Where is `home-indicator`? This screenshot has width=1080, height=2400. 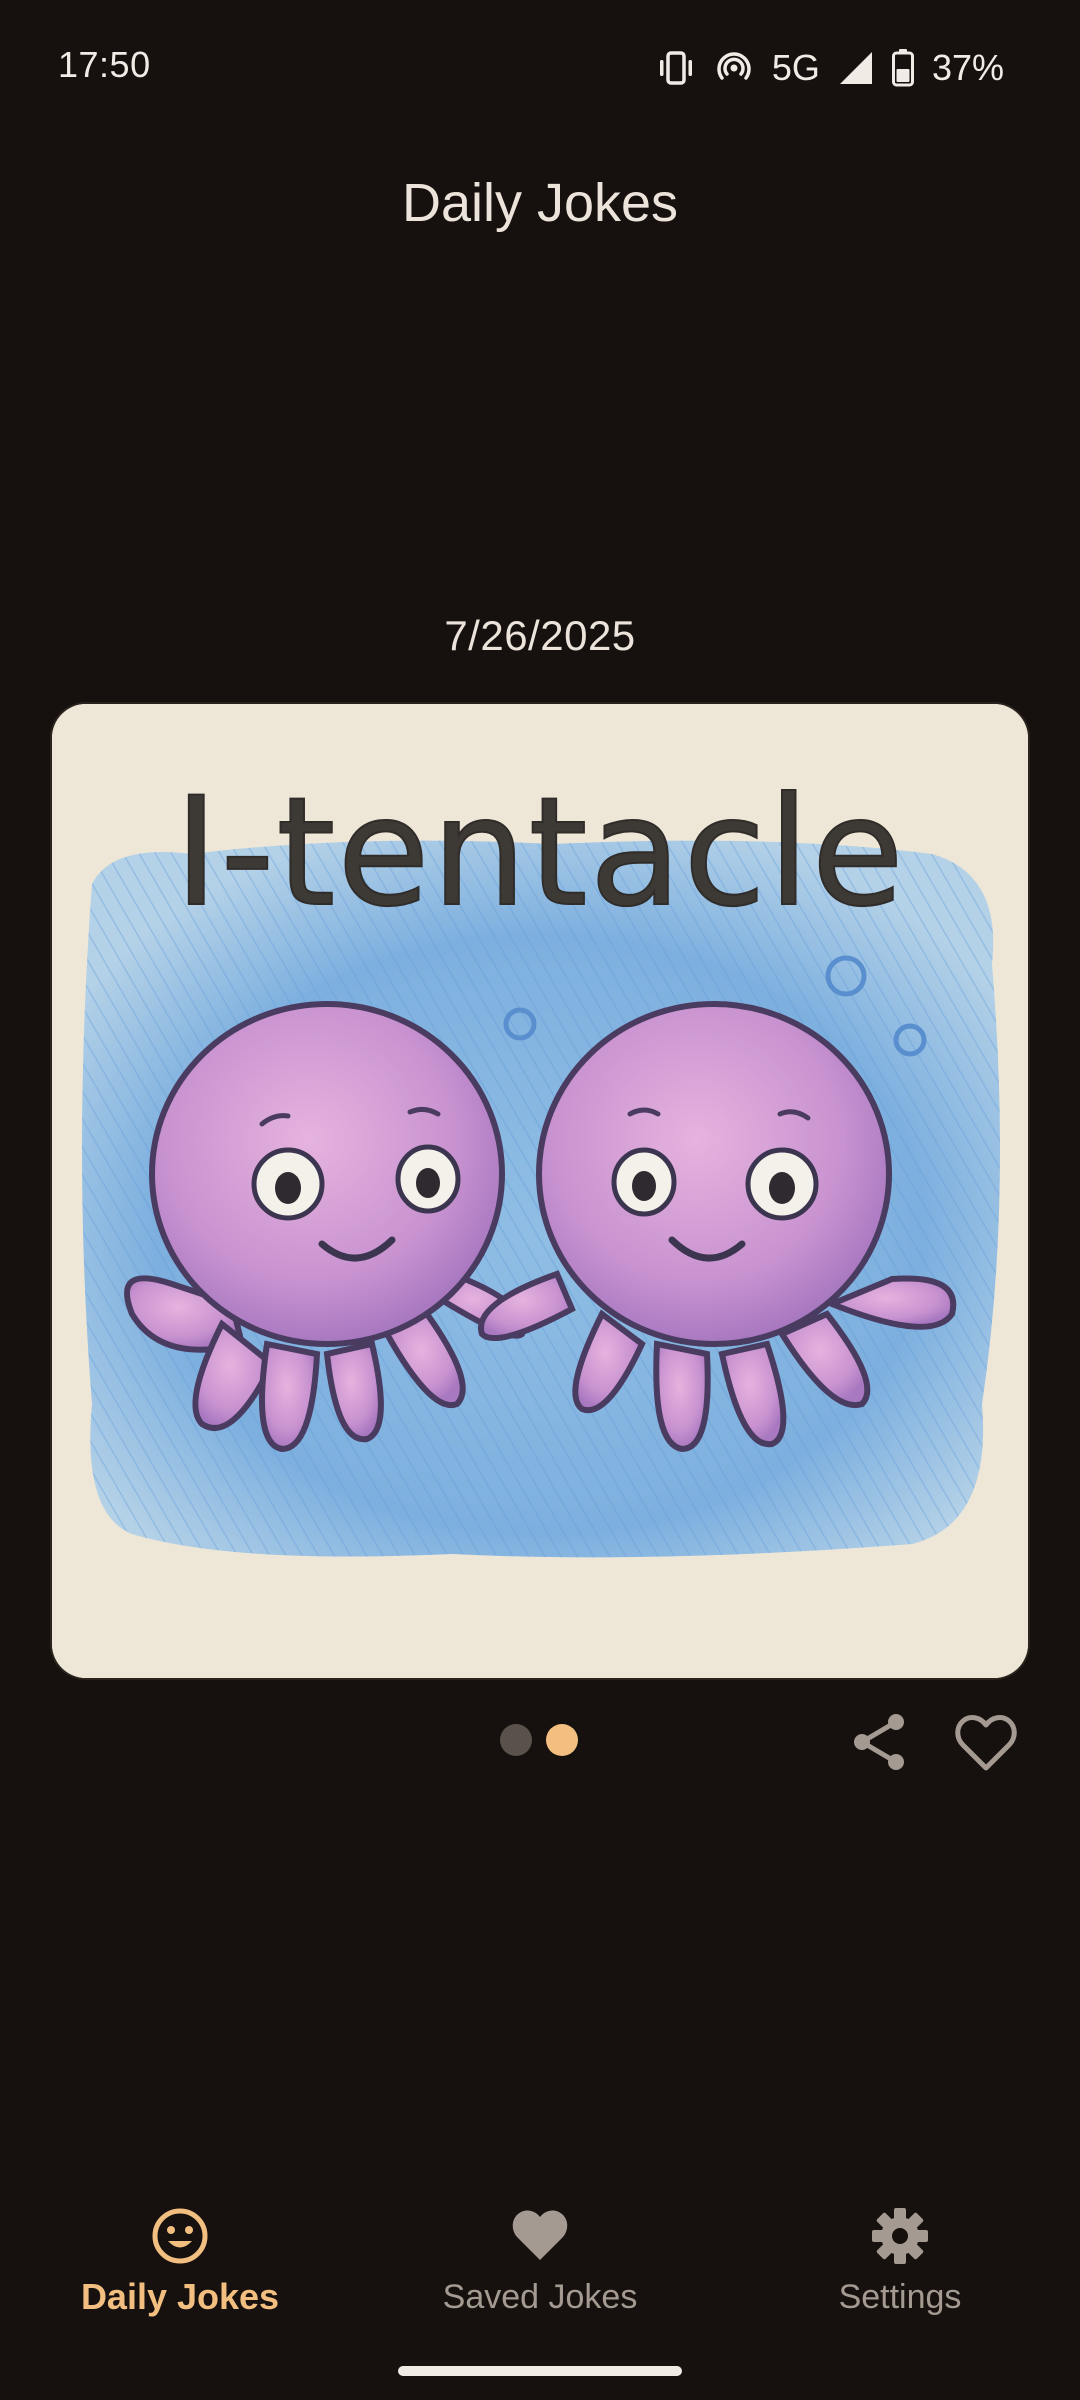 home-indicator is located at coordinates (540, 2371).